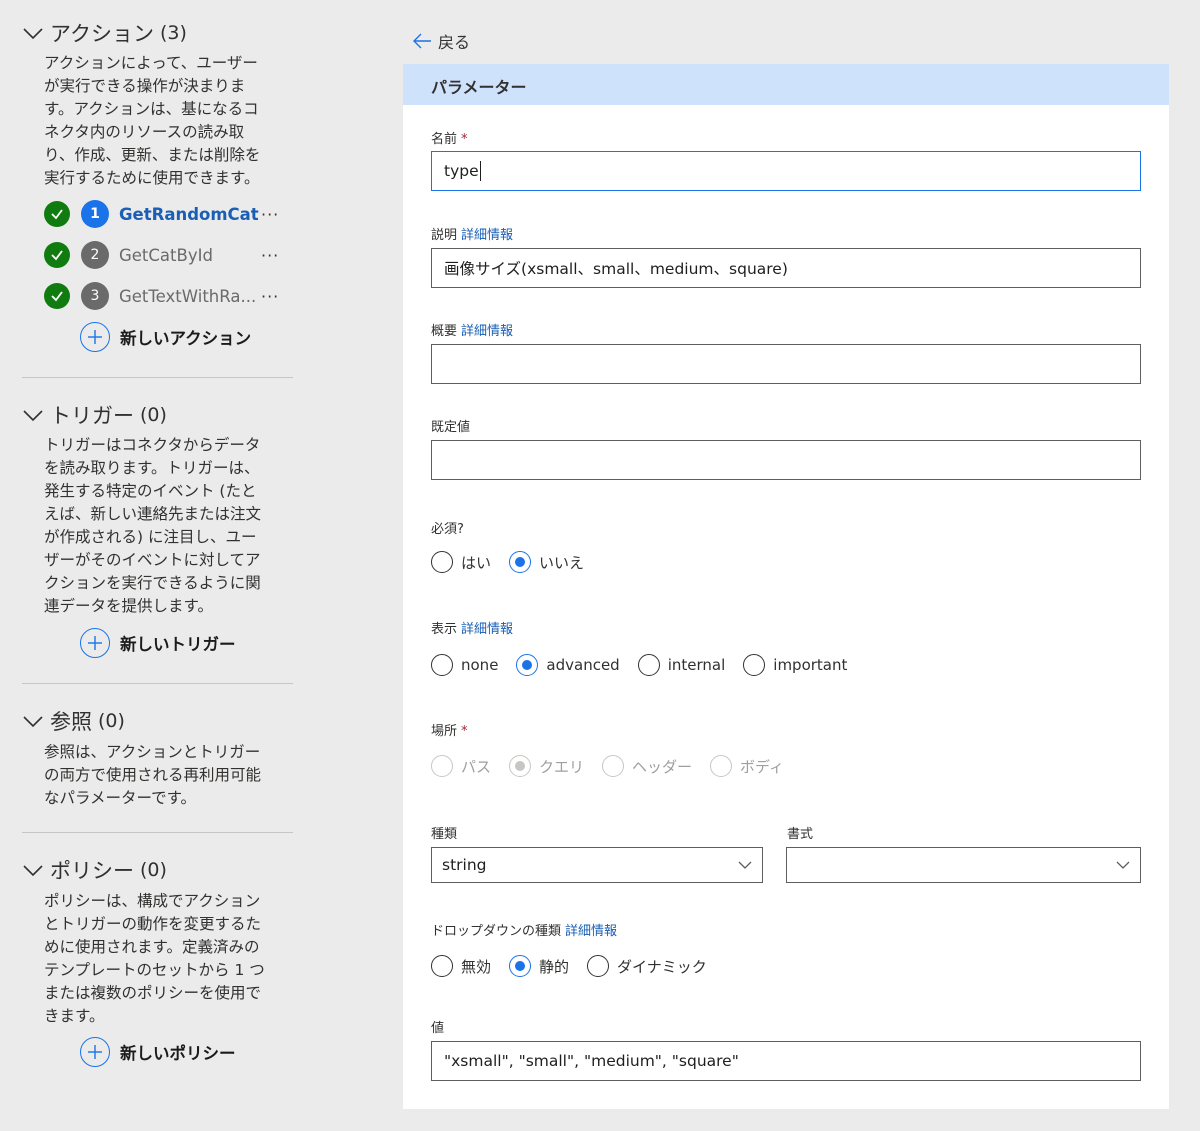  Describe the element at coordinates (786, 1061) in the screenshot. I see `values-input: "xsmall", "small", "medium", "square"` at that location.